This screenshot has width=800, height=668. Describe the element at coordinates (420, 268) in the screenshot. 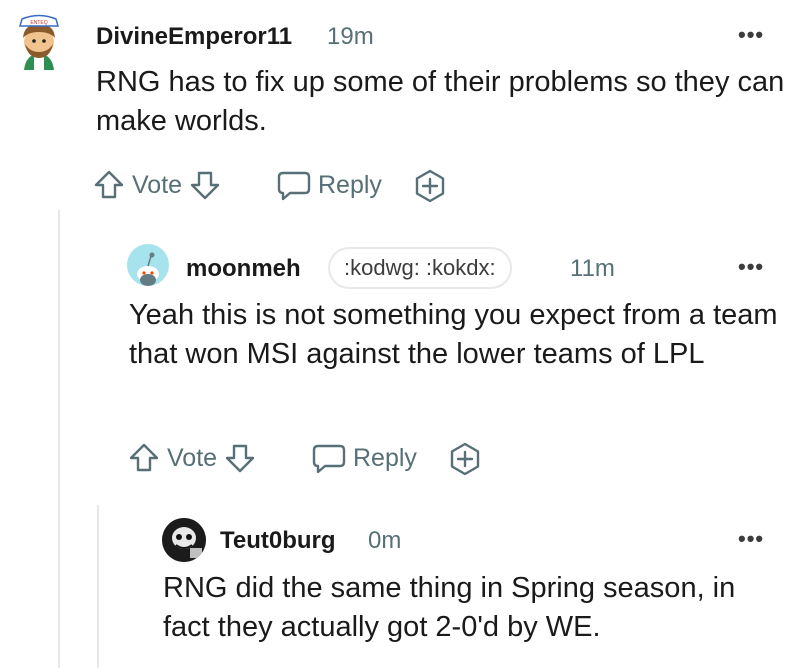

I see `user-flair: :kodwg: :kokdx:` at that location.